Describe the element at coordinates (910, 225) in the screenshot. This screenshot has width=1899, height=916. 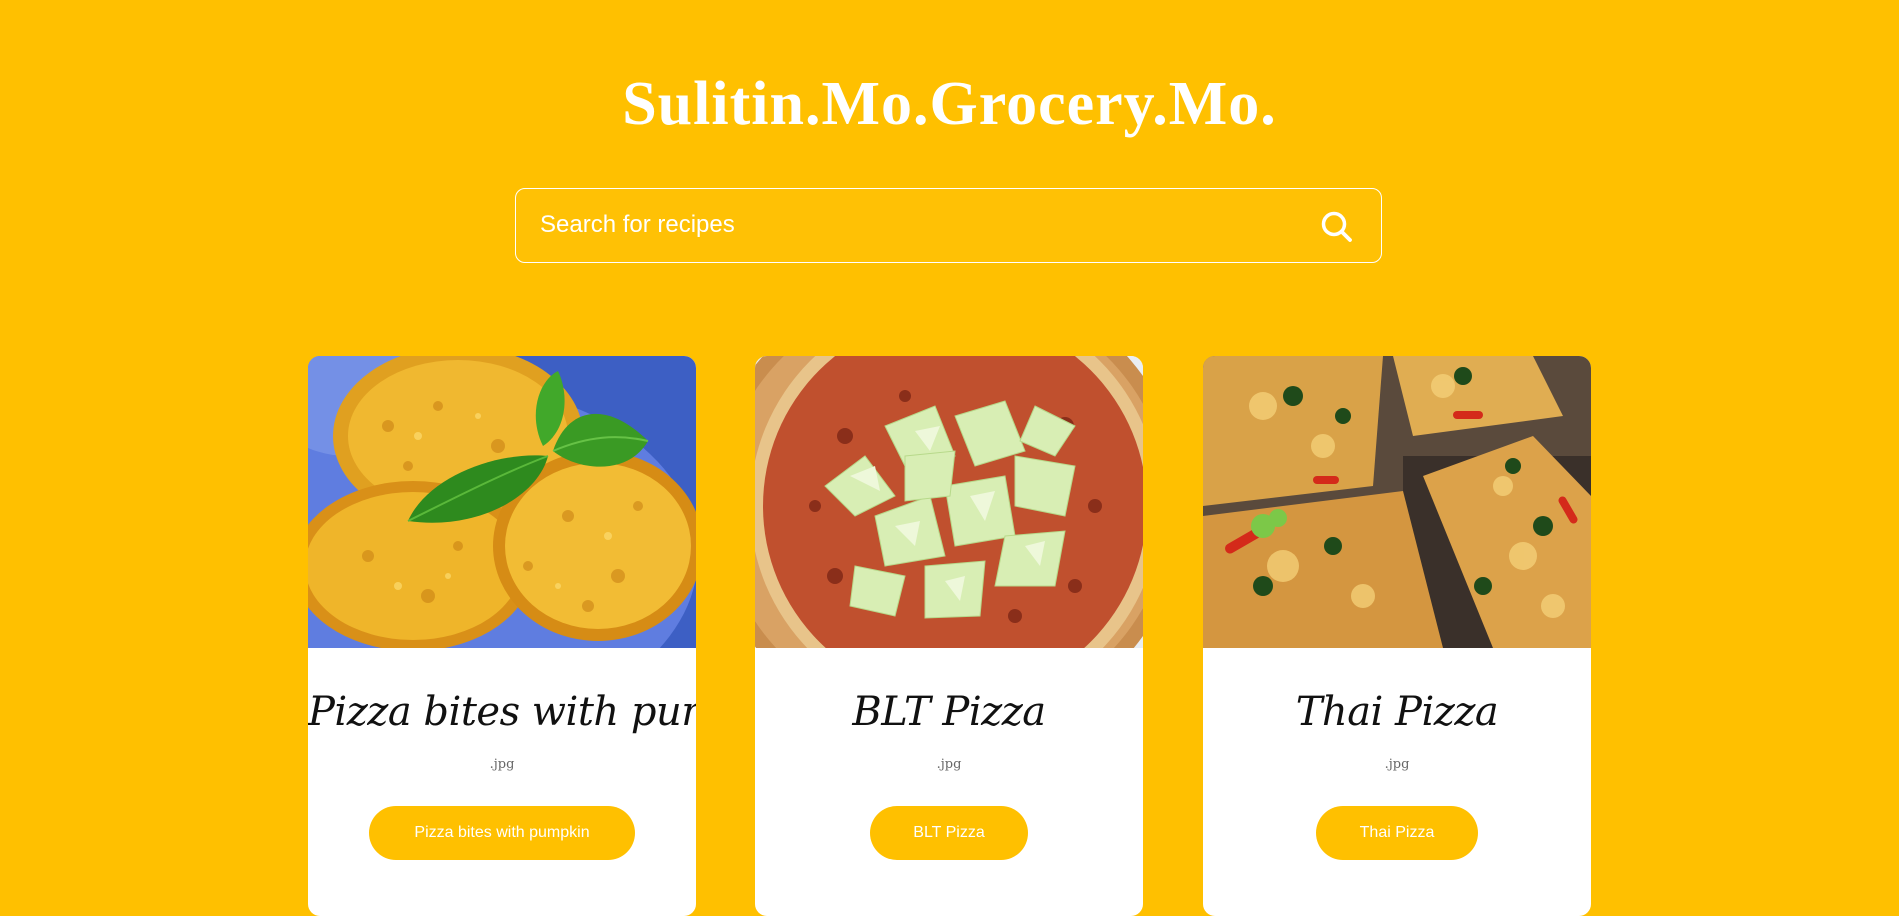
I see `search-input` at that location.